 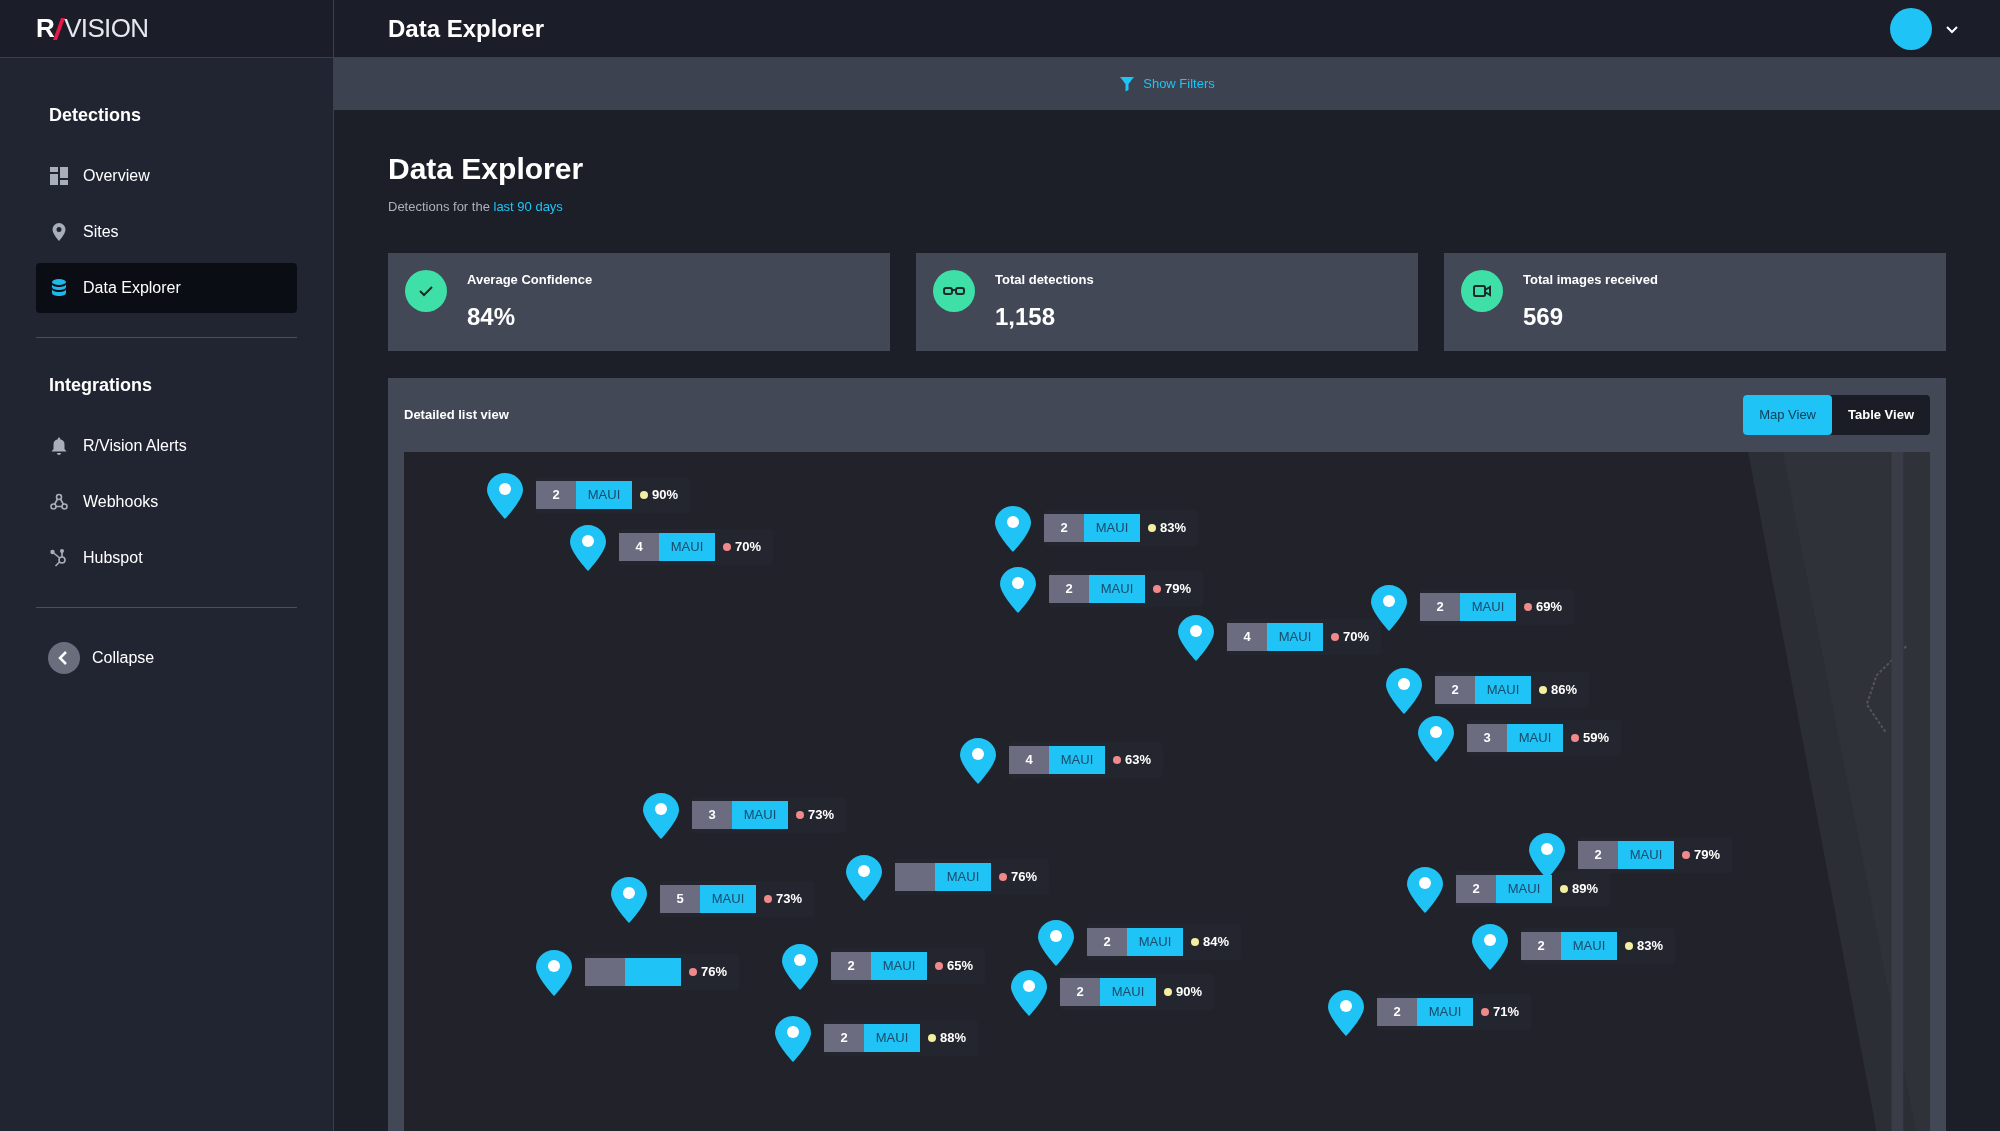 I want to click on detection-count: 5, so click(x=680, y=898).